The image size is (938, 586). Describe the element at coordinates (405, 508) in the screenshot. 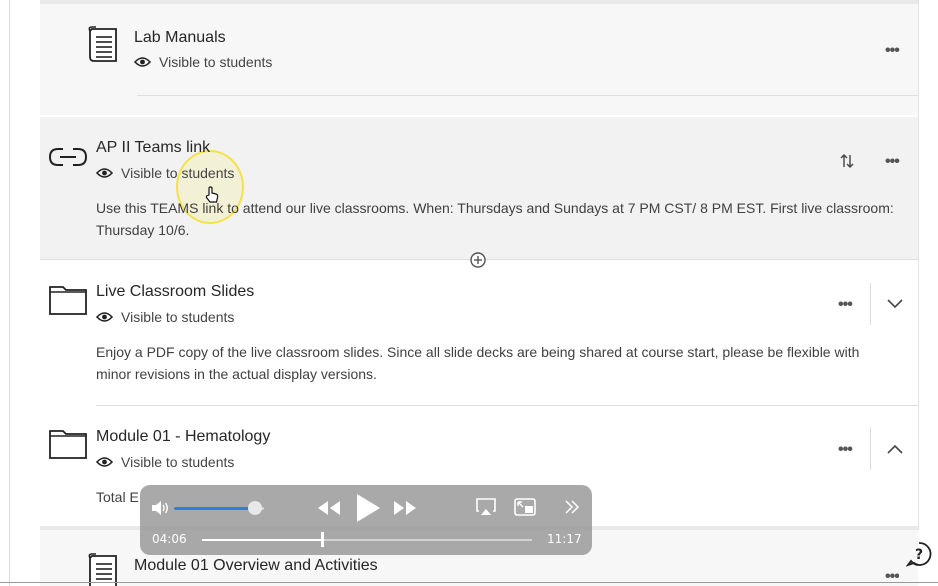

I see `fast-forward-icon` at that location.